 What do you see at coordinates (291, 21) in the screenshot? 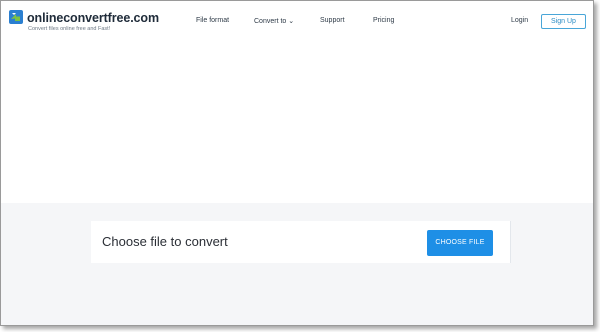
I see `chevron-down-icon: ⌄` at bounding box center [291, 21].